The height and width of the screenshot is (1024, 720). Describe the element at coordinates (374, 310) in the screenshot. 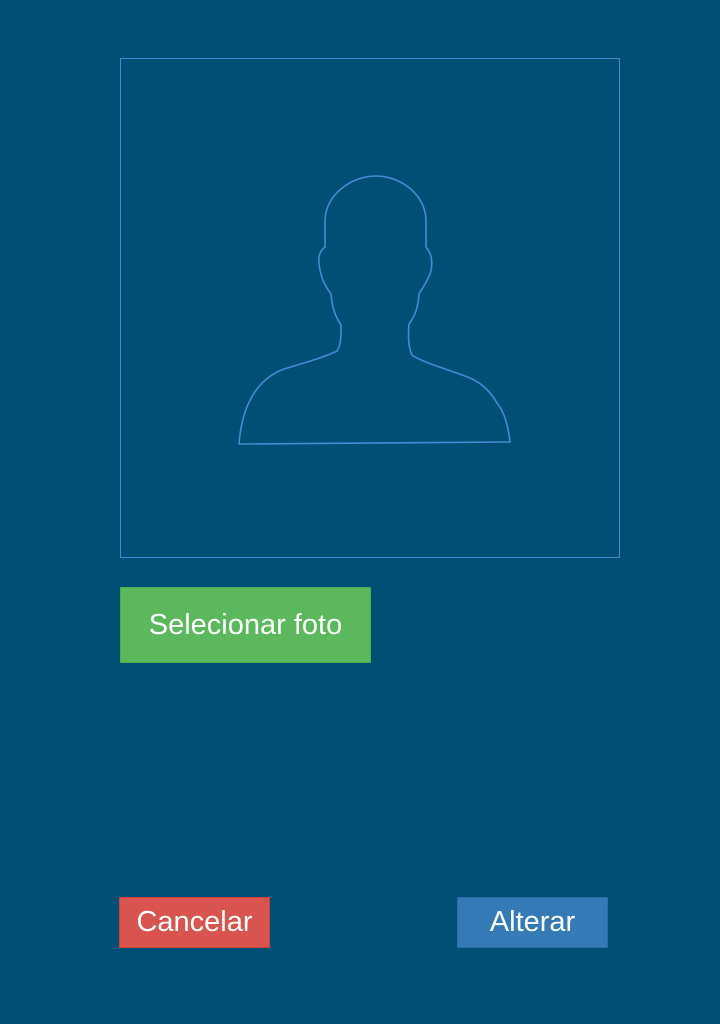

I see `user-silhouette-icon` at that location.